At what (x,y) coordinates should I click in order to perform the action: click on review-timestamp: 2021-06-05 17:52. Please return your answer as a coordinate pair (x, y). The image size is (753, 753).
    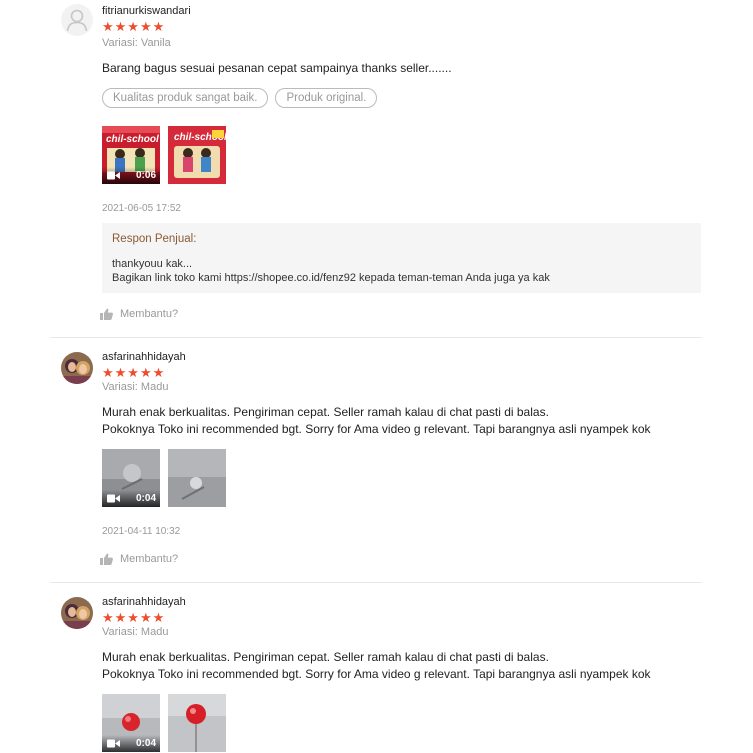
    Looking at the image, I should click on (141, 208).